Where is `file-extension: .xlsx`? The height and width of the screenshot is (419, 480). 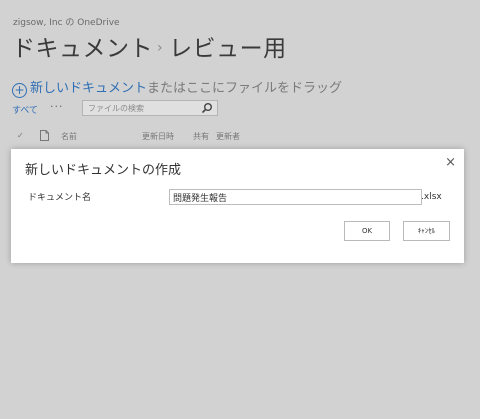
file-extension: .xlsx is located at coordinates (431, 197).